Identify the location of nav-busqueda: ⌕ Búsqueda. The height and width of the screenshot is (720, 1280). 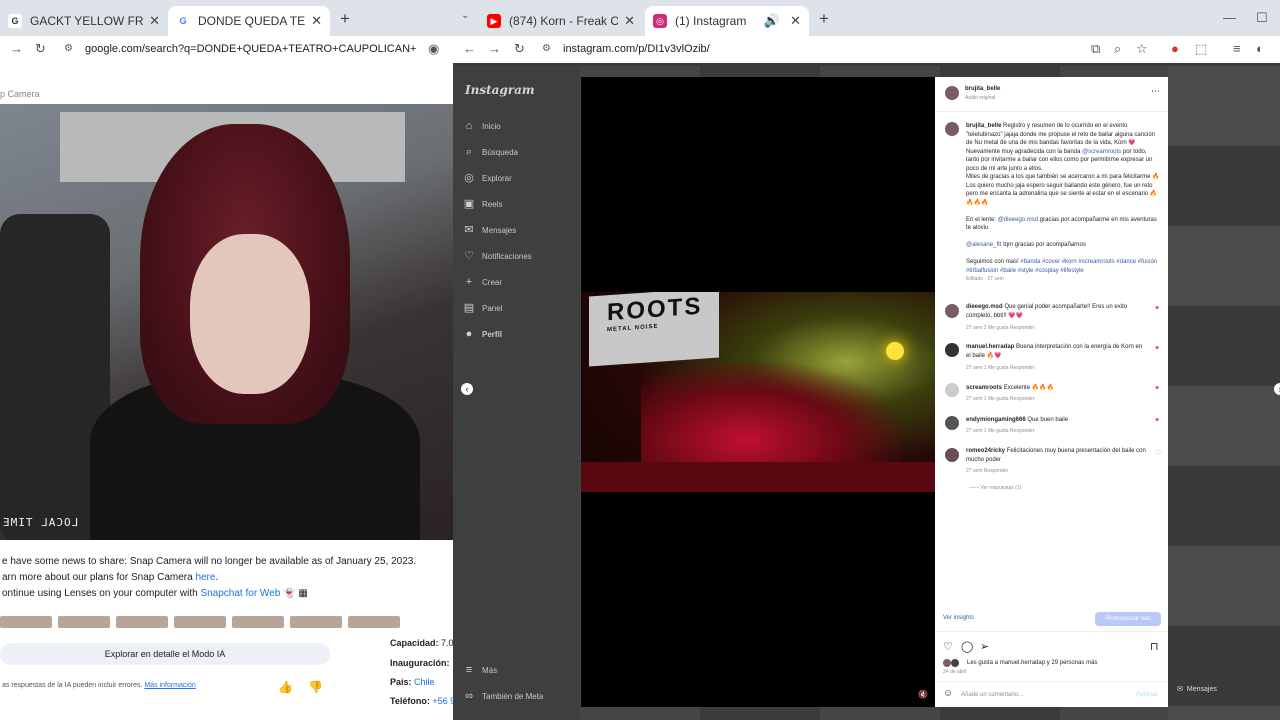
(490, 152).